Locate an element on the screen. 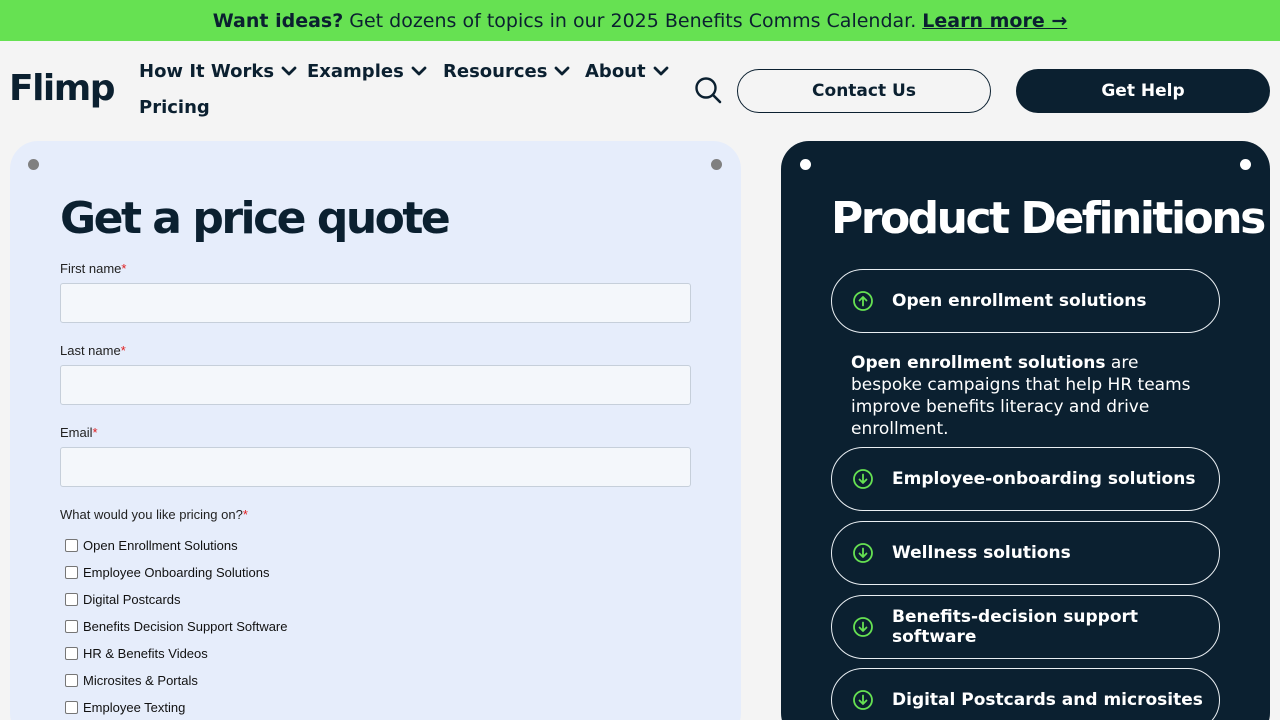 The width and height of the screenshot is (1280, 720). get-help-button: Get Help is located at coordinates (1143, 91).